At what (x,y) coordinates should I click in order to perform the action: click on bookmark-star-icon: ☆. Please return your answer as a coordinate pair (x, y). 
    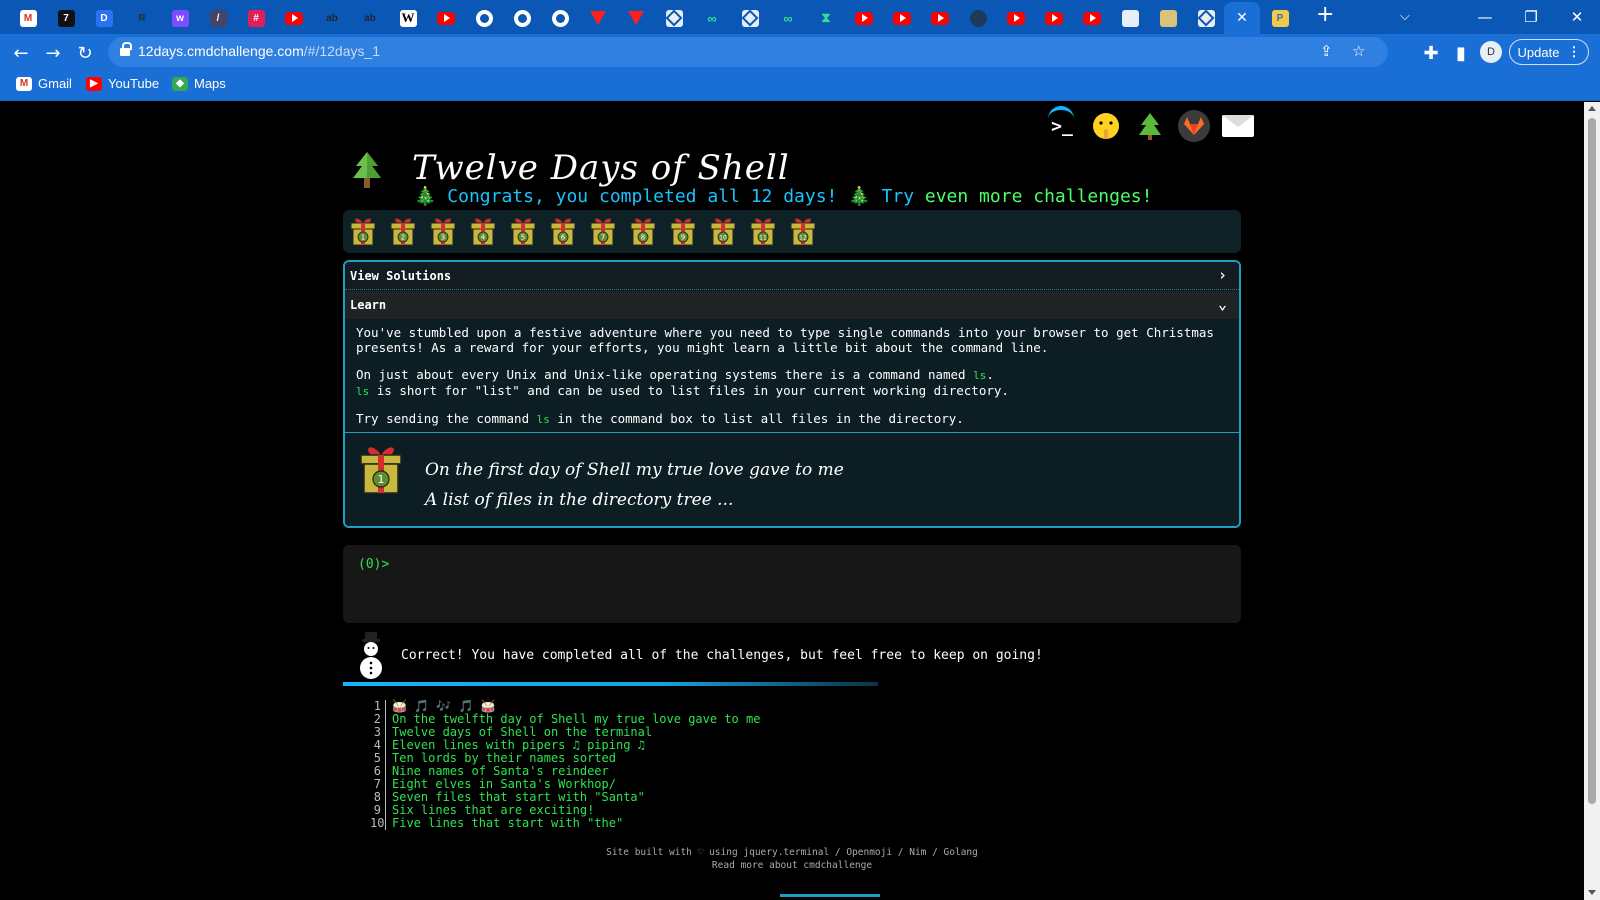
    Looking at the image, I should click on (1358, 51).